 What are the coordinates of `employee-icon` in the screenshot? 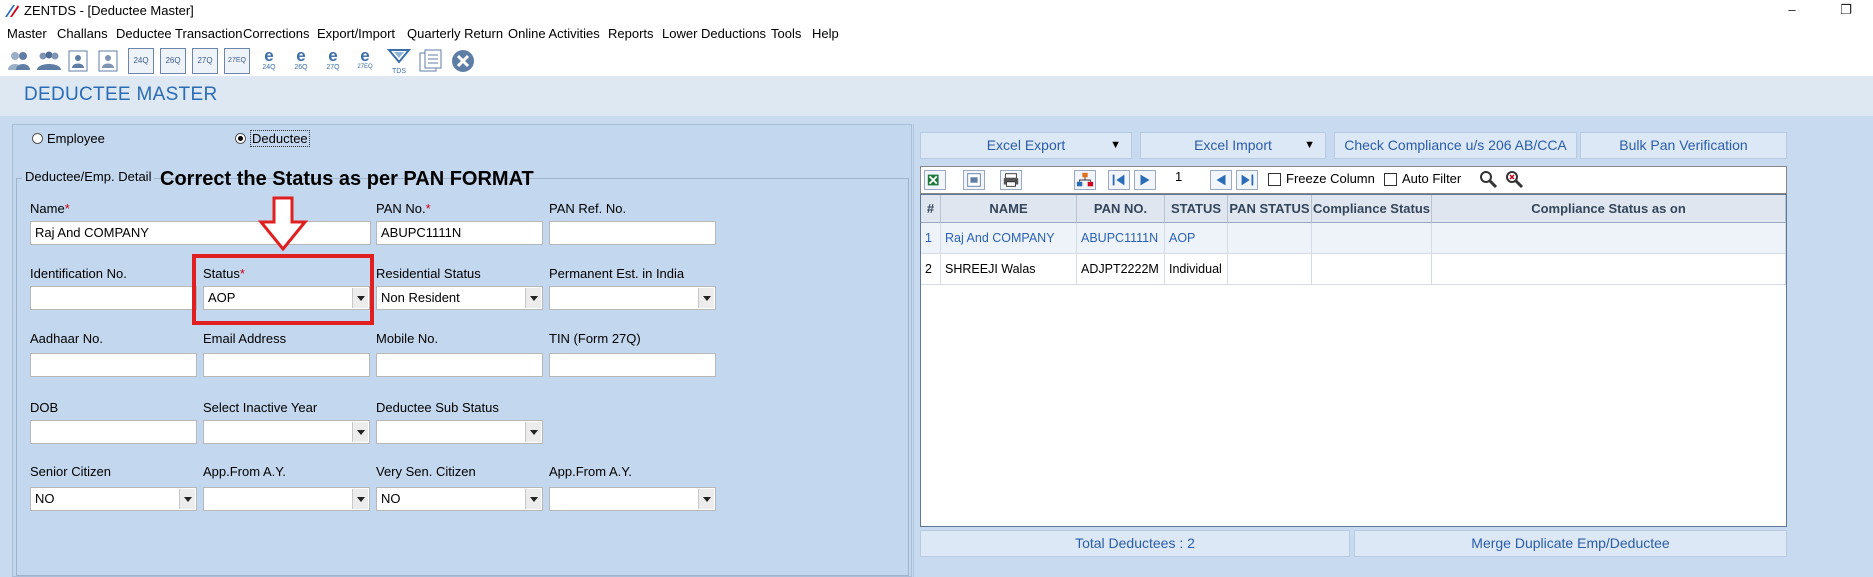 It's located at (109, 61).